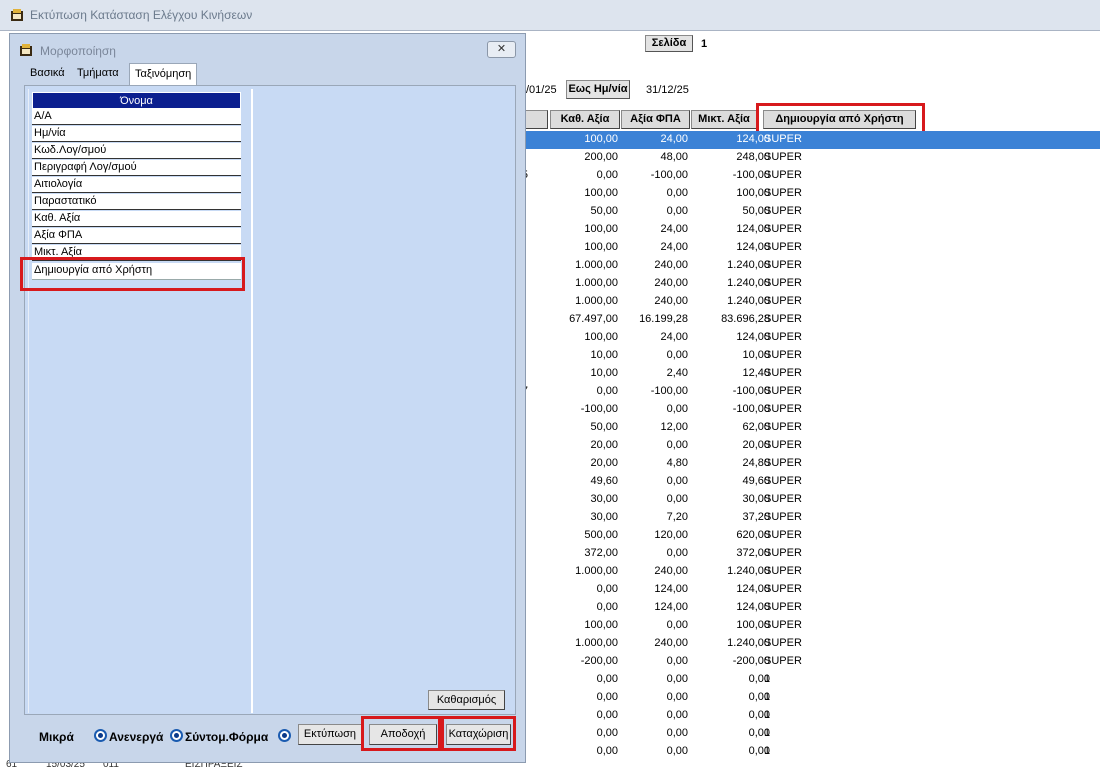  Describe the element at coordinates (655, 119) in the screenshot. I see `column-header-vat-value: Αξία ΦΠΑ` at that location.